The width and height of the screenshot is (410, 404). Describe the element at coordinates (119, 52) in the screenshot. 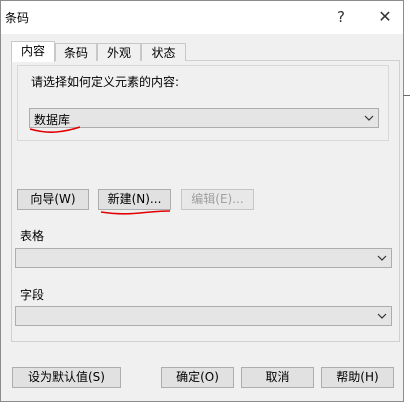

I see `tab-appearance: 外观` at that location.